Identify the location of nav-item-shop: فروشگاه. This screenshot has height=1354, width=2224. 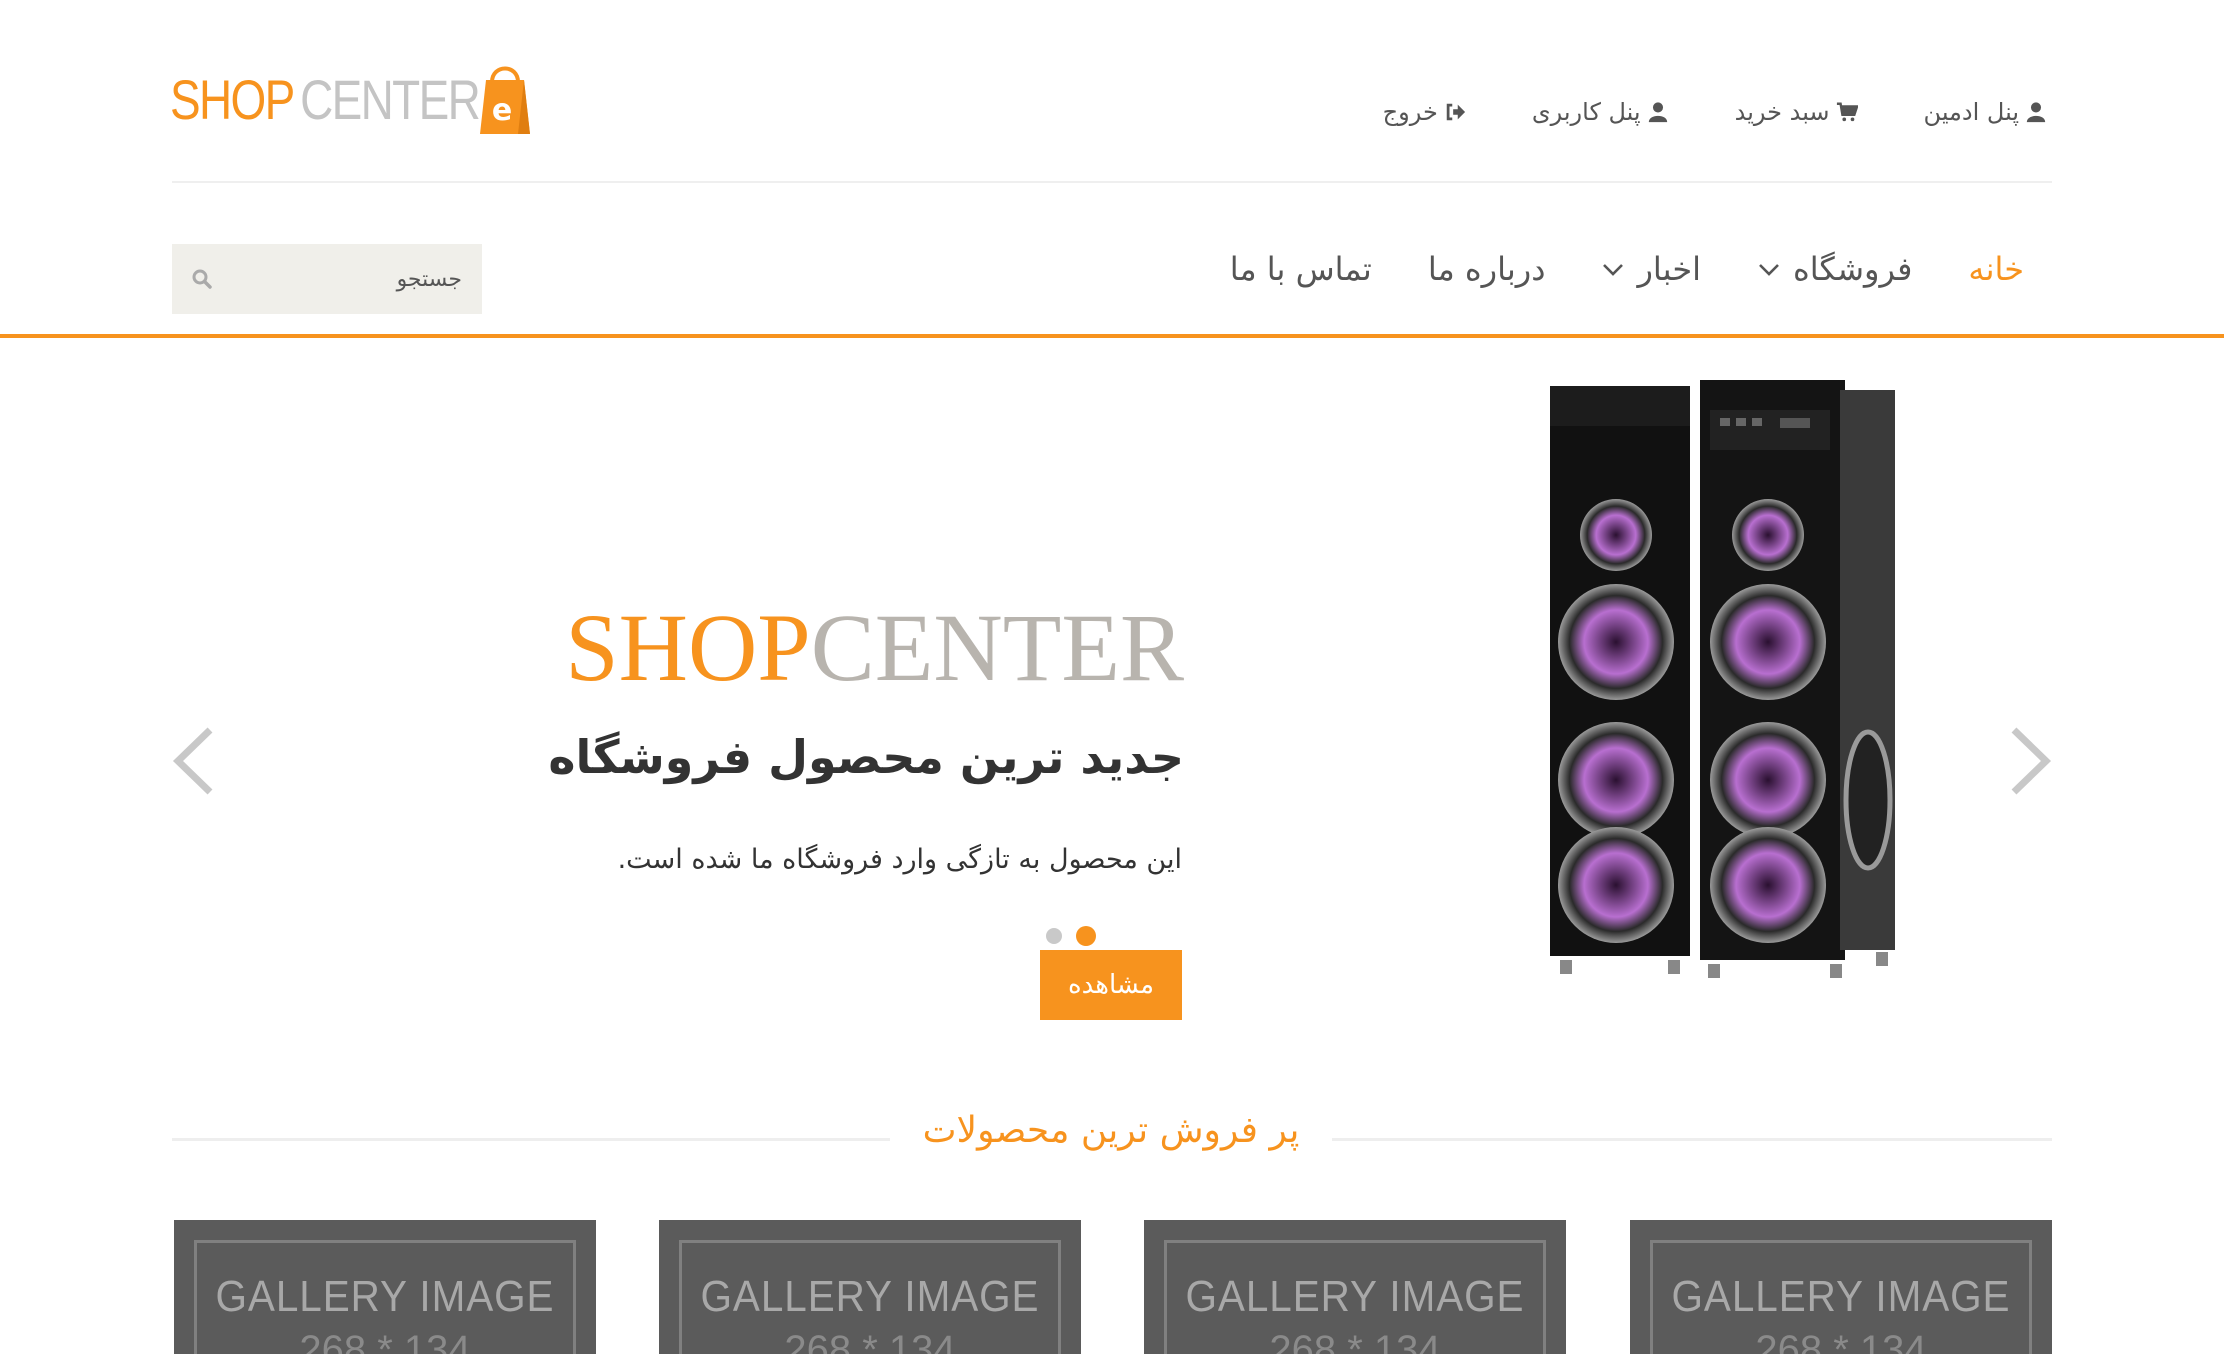
(1834, 269).